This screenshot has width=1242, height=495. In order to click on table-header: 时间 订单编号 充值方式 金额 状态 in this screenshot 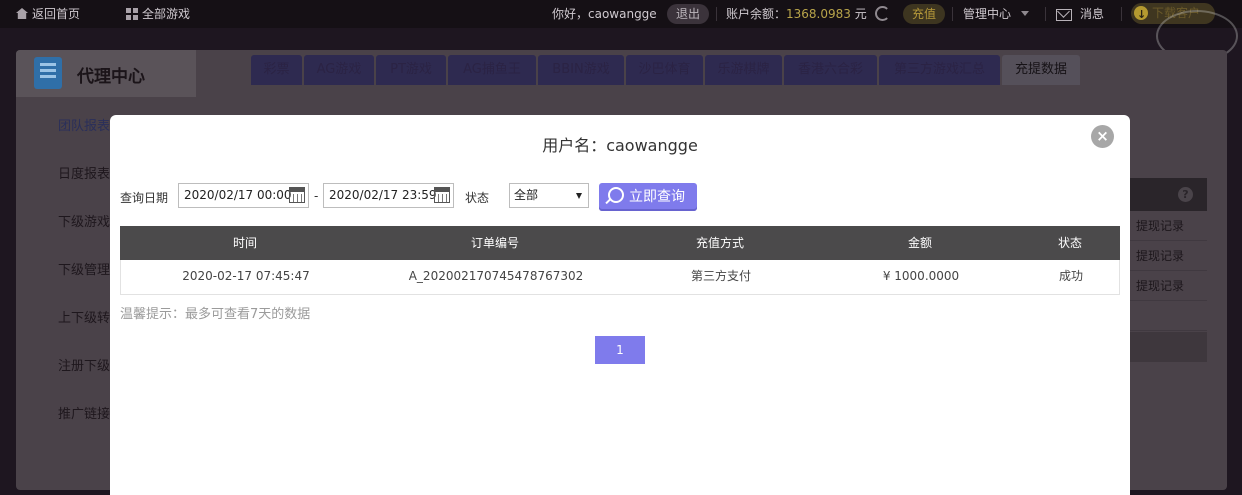, I will do `click(620, 243)`.